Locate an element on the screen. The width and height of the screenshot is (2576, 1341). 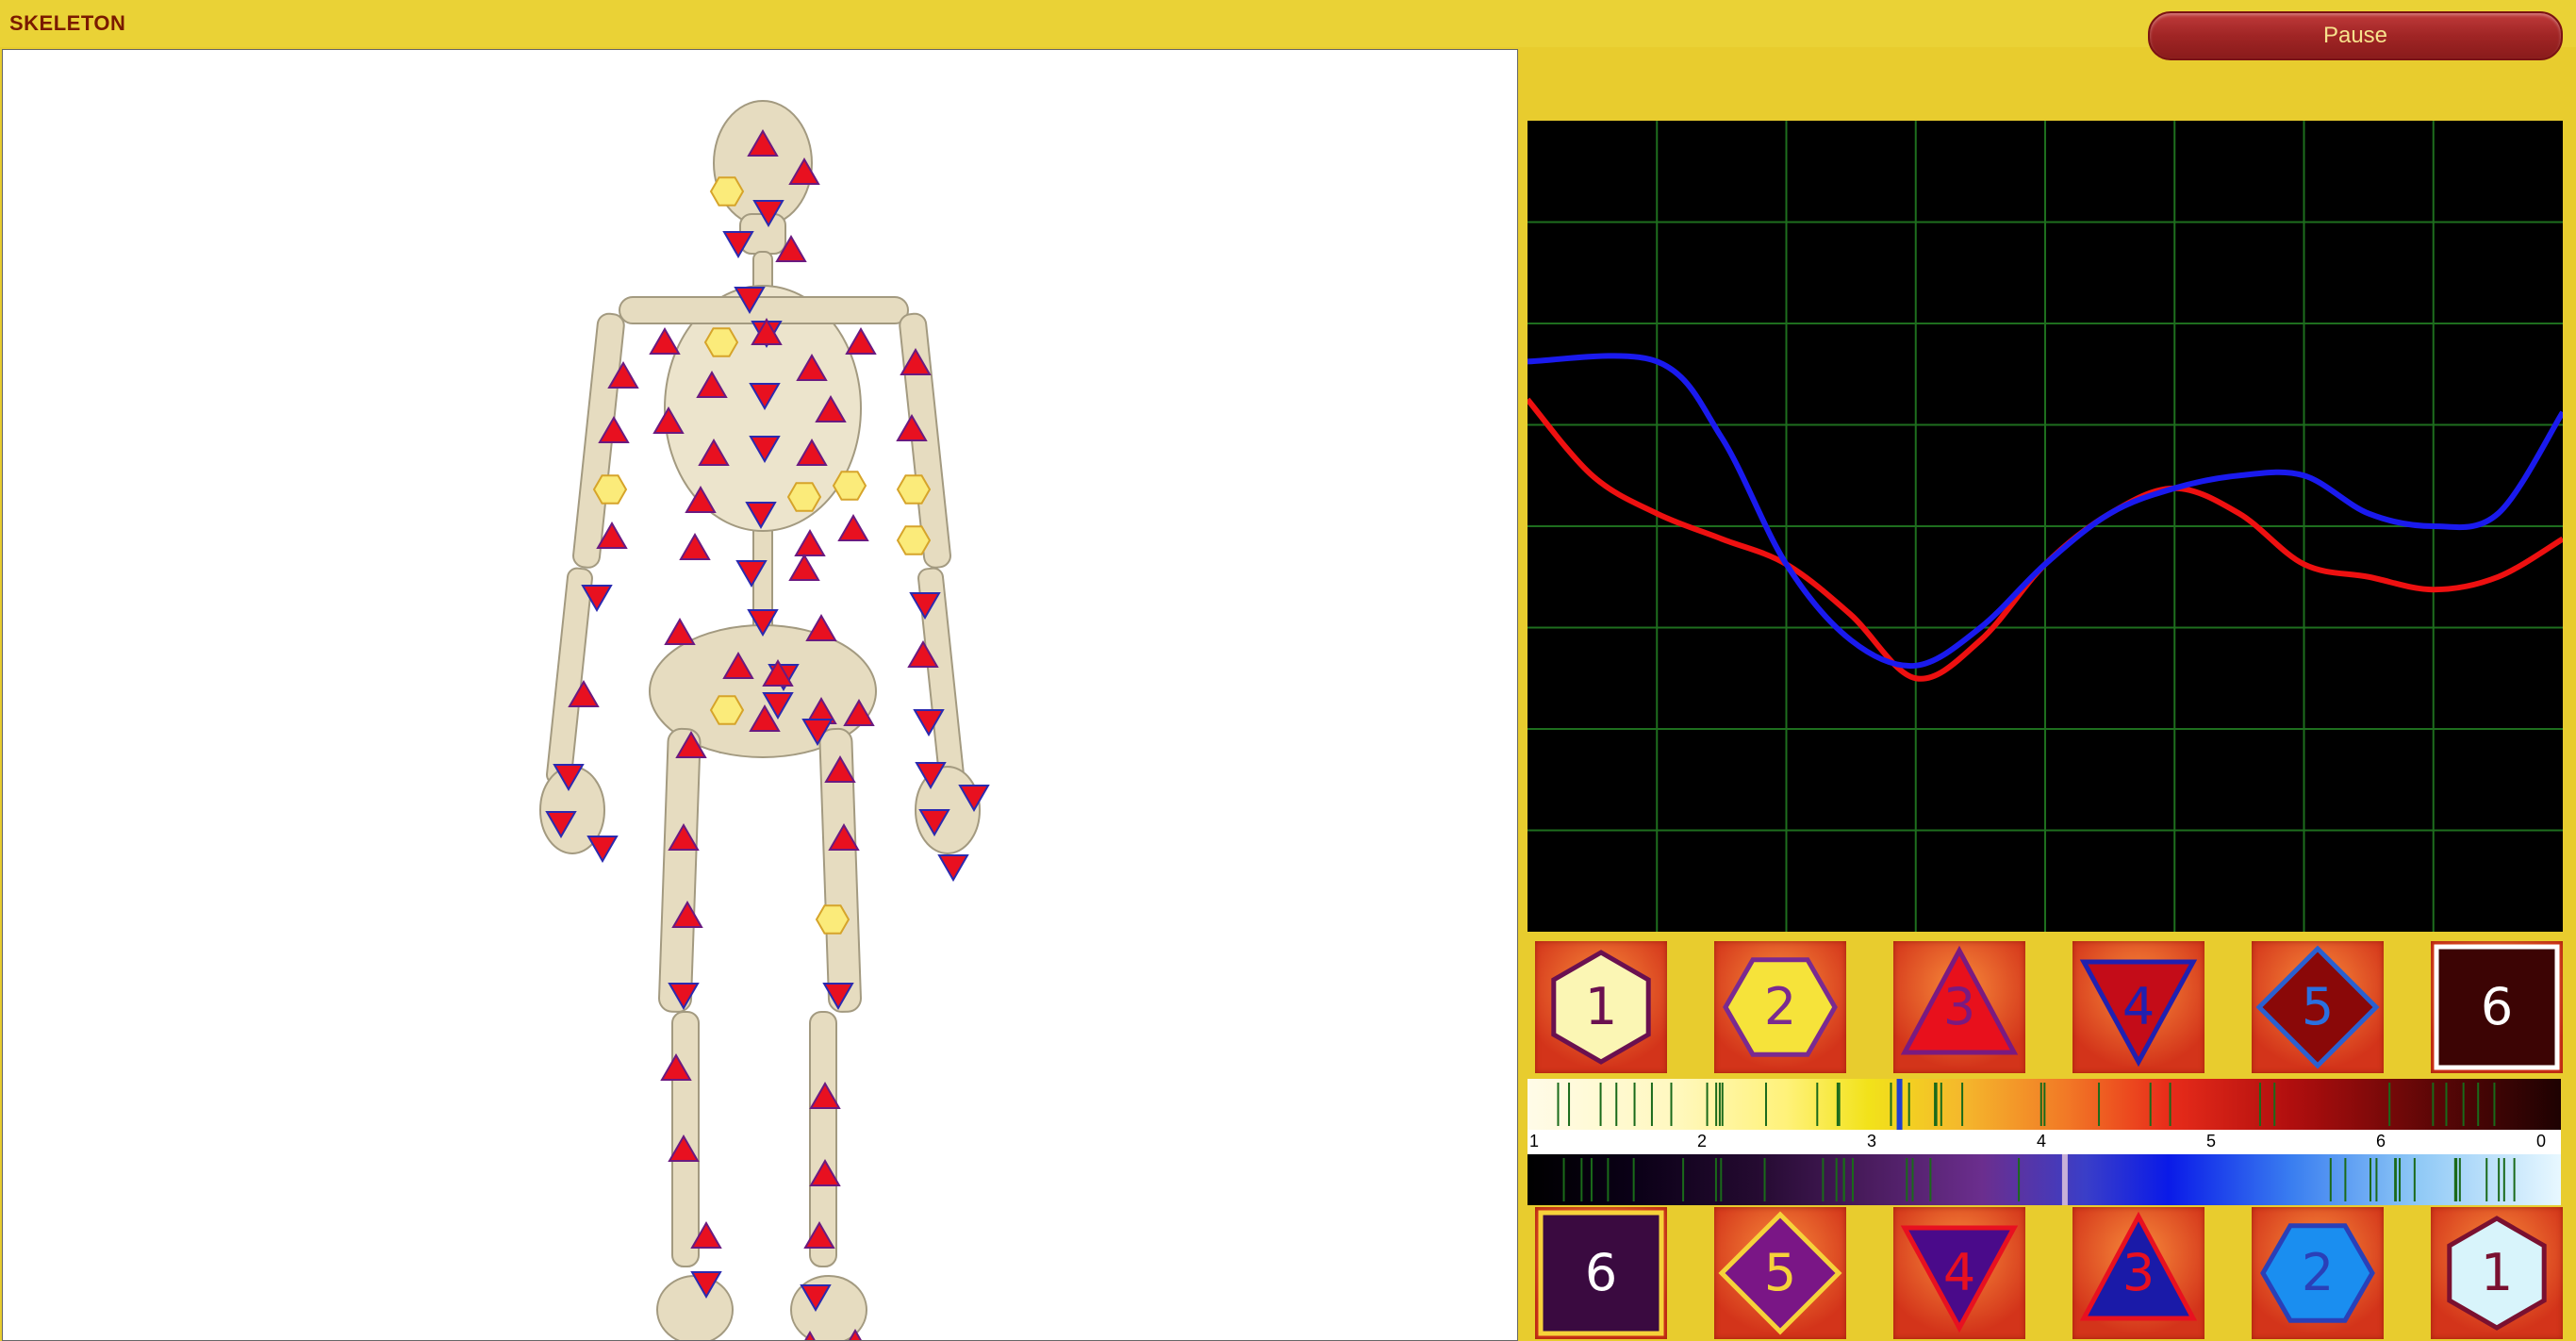
top-level-tile-5: 5 is located at coordinates (2318, 1007).